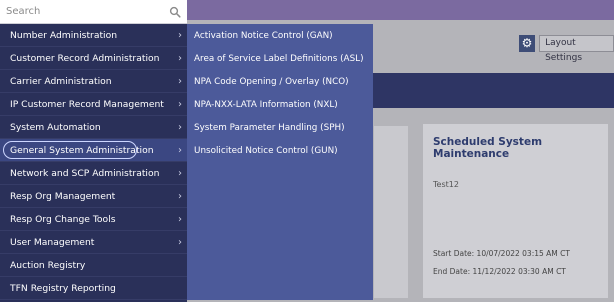 This screenshot has width=614, height=302. I want to click on menu-item-network-and-scp-administration: Network and SCP Administration ›, so click(93, 173).